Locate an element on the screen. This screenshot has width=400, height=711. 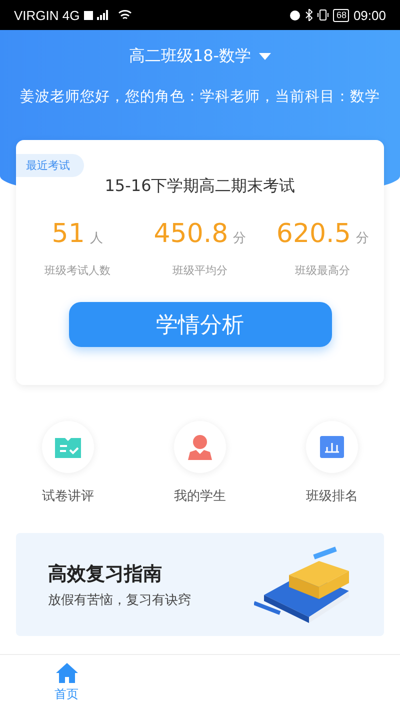
banner-title: 高效复习指南 is located at coordinates (105, 574).